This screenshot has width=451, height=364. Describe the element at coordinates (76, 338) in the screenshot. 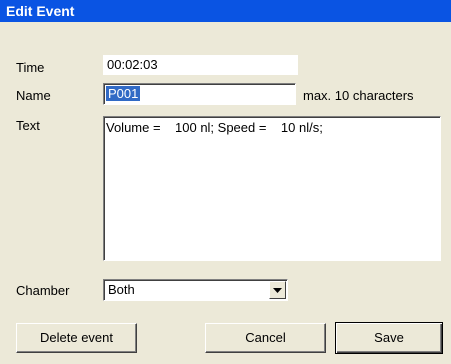

I see `delete-event-button: Delete event` at that location.